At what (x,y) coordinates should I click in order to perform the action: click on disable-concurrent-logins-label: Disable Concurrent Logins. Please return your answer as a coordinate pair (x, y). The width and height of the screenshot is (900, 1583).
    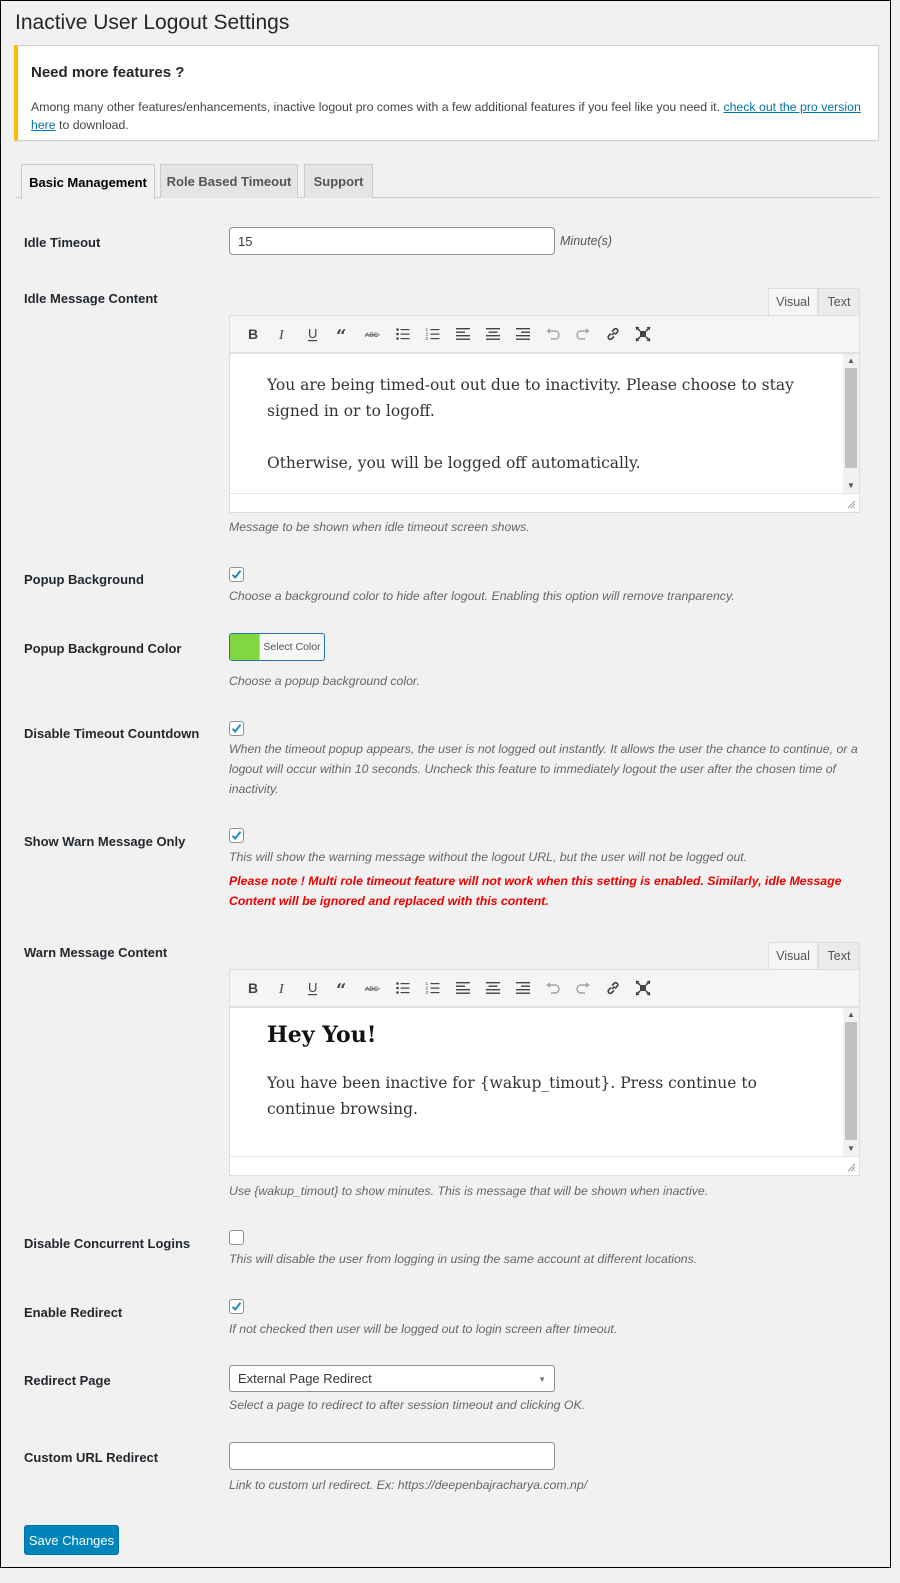
    Looking at the image, I should click on (107, 1243).